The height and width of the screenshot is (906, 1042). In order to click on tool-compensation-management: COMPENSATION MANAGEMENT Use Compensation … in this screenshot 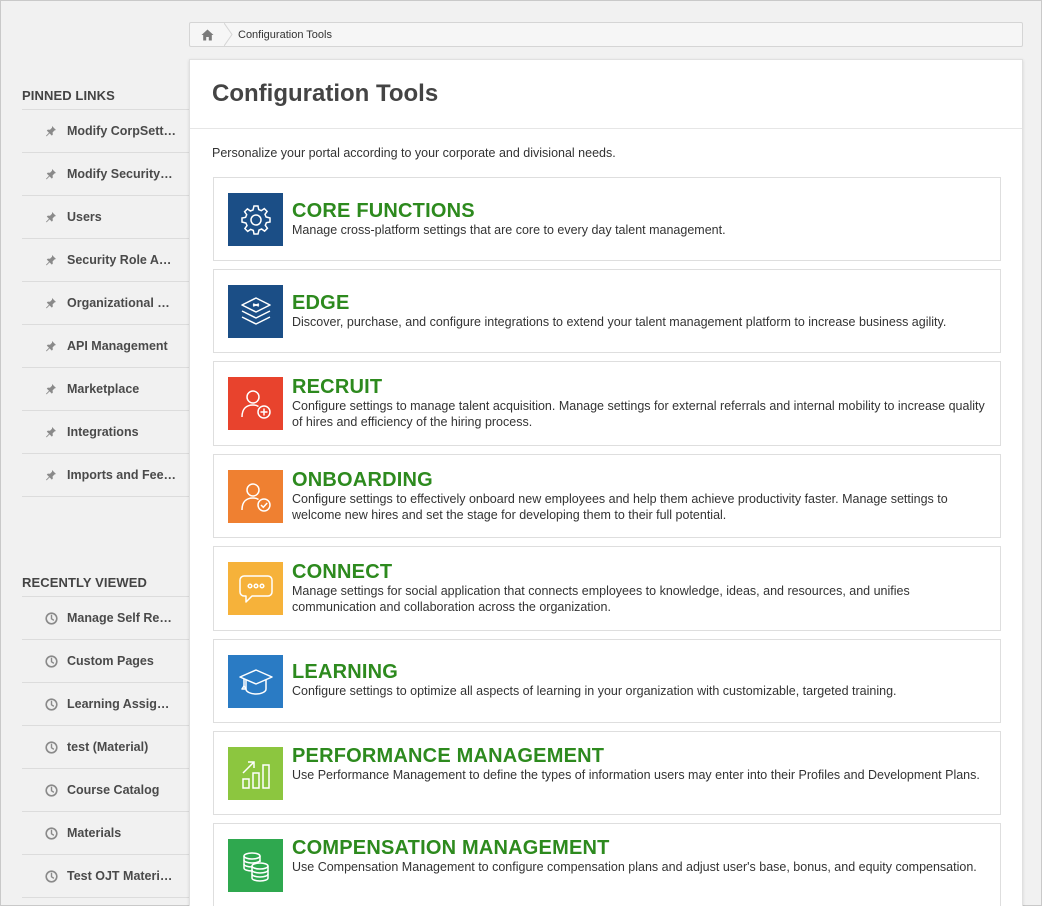, I will do `click(607, 864)`.